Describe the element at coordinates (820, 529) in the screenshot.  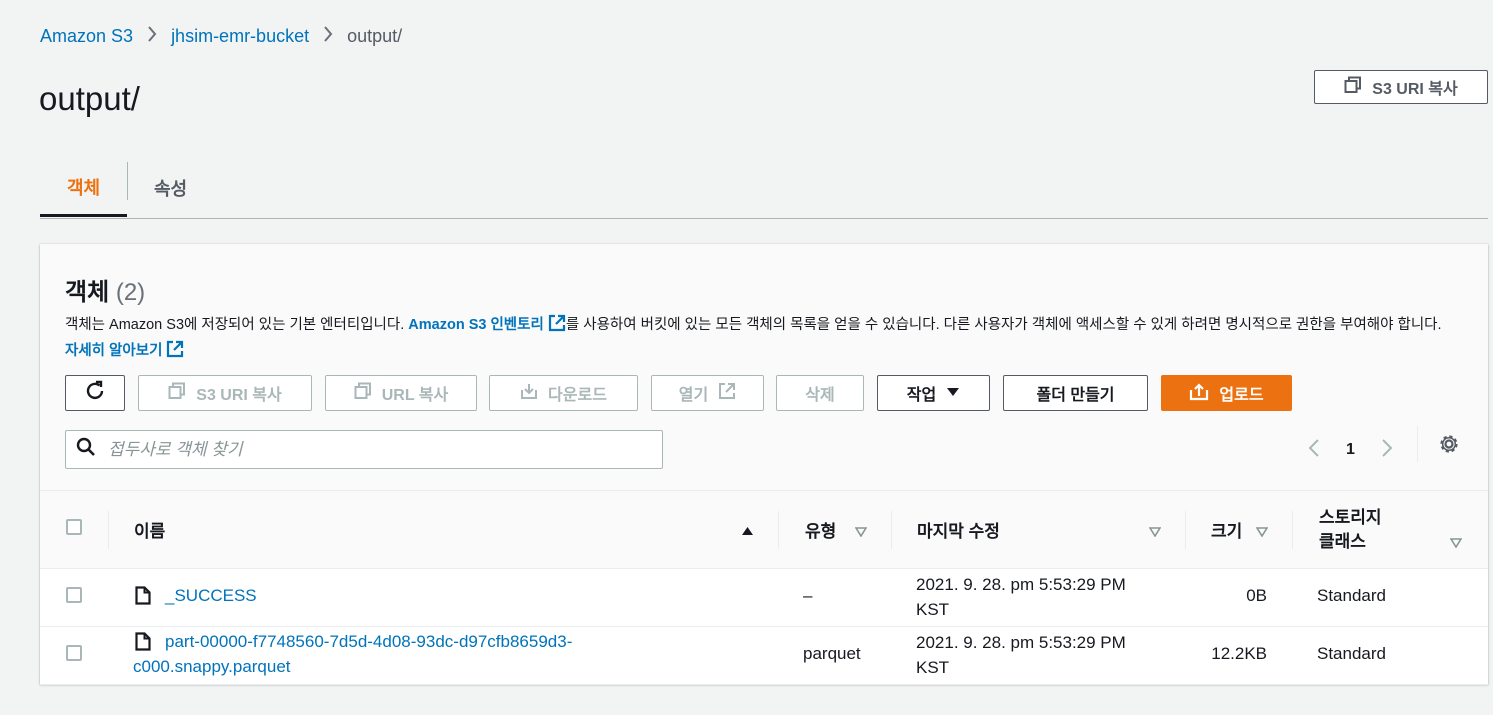
I see `column-header-type: 유형` at that location.